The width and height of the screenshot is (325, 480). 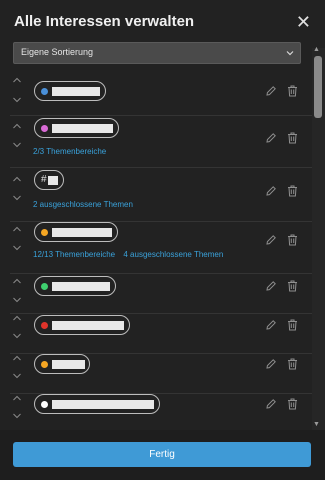 I want to click on sort-select: Eigene Sortierung, so click(x=157, y=53).